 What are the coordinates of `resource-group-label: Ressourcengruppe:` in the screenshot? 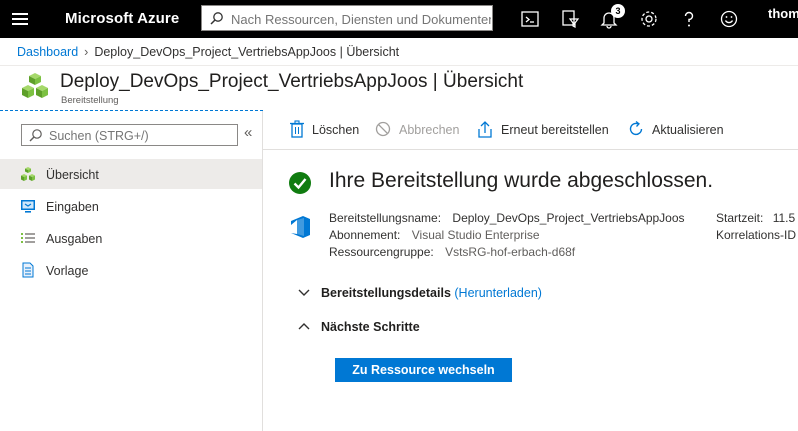 It's located at (381, 252).